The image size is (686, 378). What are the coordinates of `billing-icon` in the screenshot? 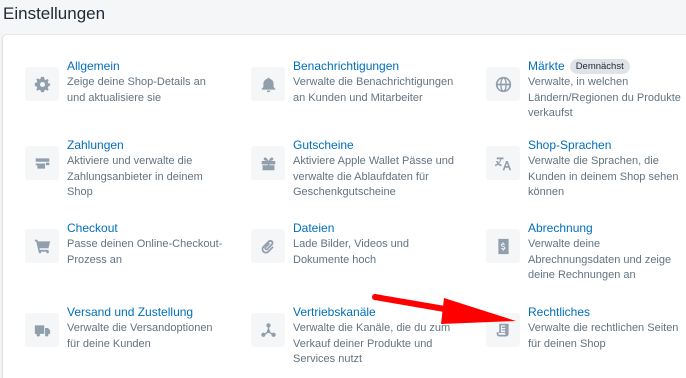 It's located at (503, 246).